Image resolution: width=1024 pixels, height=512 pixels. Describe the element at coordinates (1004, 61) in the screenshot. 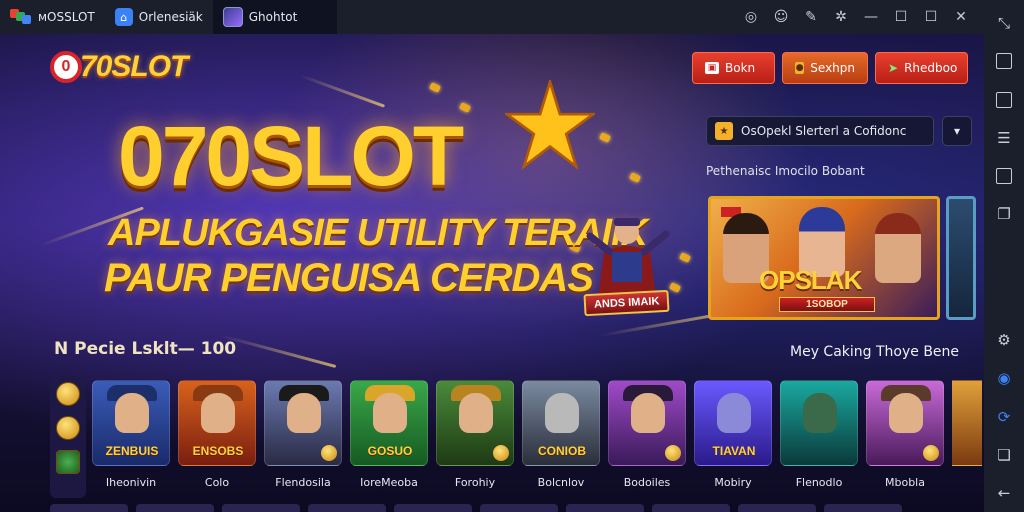

I see `package-icon` at that location.